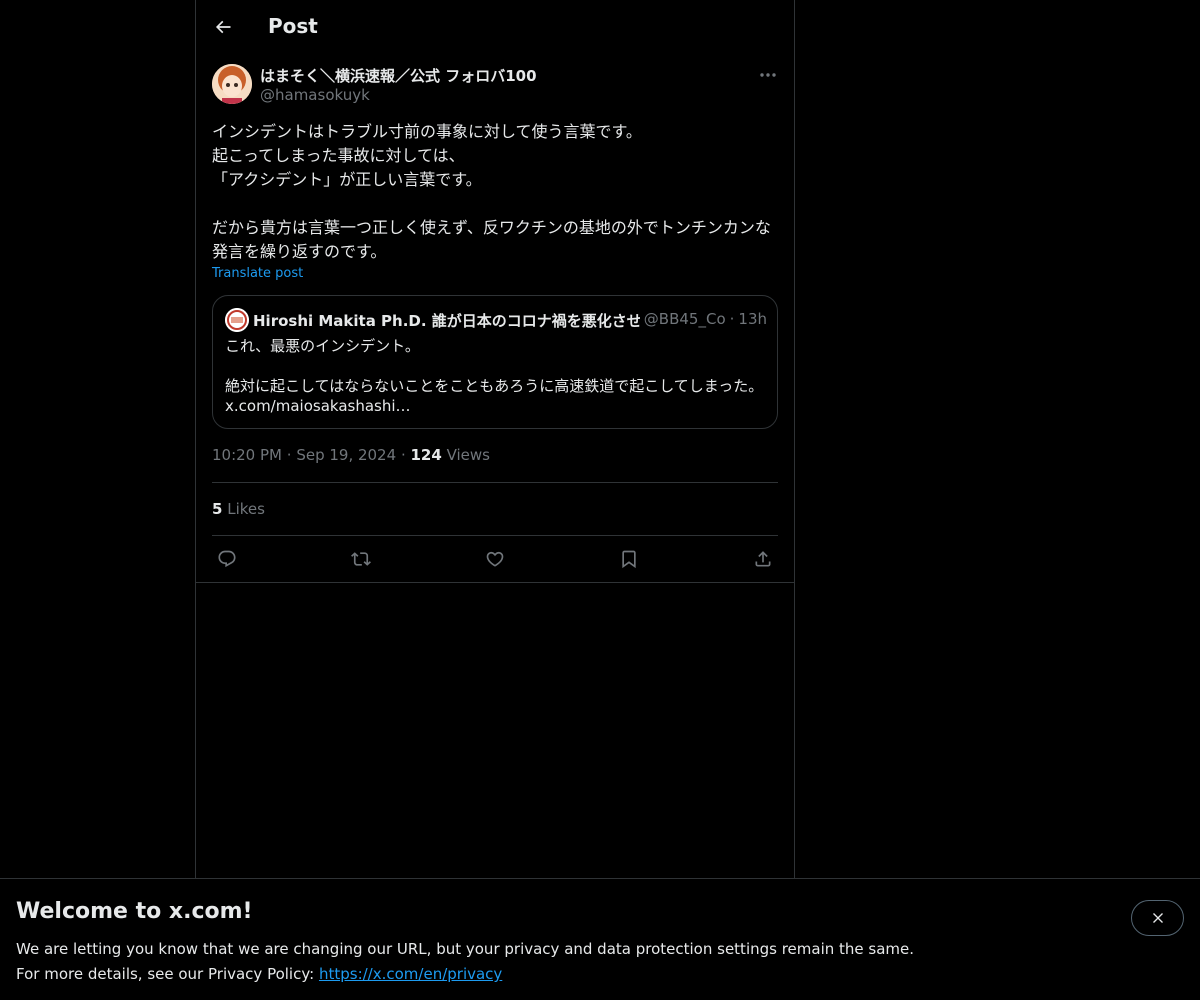 Image resolution: width=1200 pixels, height=1000 pixels. Describe the element at coordinates (246, 509) in the screenshot. I see `likes-label: Likes` at that location.